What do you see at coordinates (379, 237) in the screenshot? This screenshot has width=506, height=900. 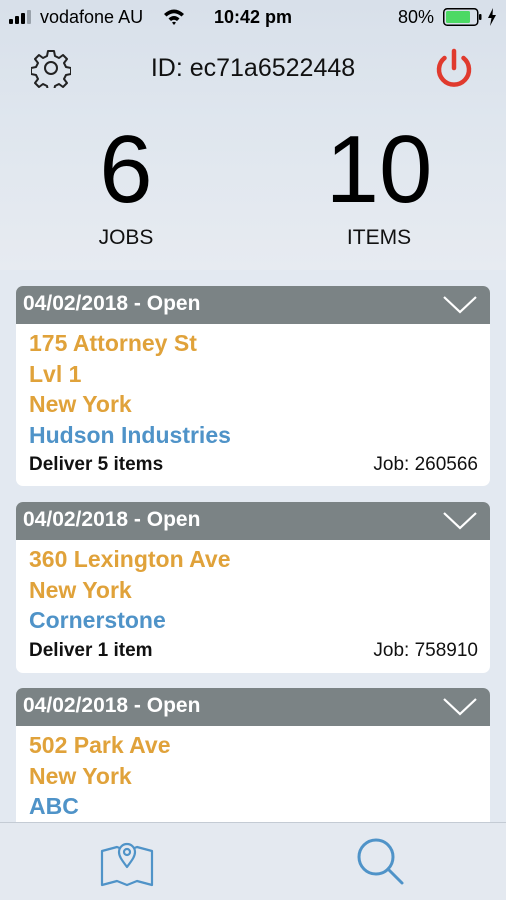 I see `items-label: ITEMS` at bounding box center [379, 237].